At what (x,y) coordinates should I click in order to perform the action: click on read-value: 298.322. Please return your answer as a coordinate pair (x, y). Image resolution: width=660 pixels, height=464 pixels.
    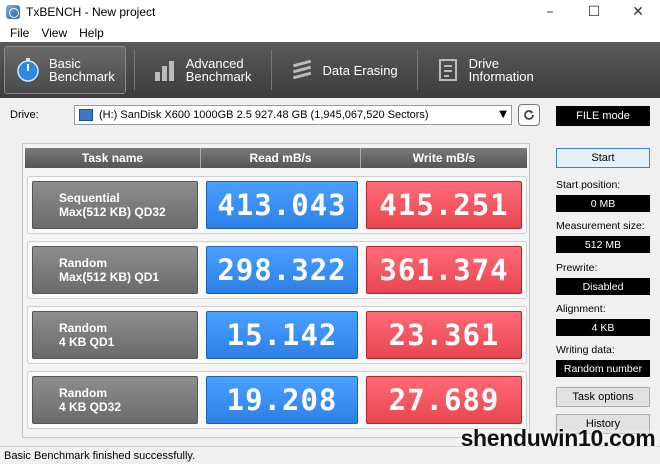
    Looking at the image, I should click on (282, 270).